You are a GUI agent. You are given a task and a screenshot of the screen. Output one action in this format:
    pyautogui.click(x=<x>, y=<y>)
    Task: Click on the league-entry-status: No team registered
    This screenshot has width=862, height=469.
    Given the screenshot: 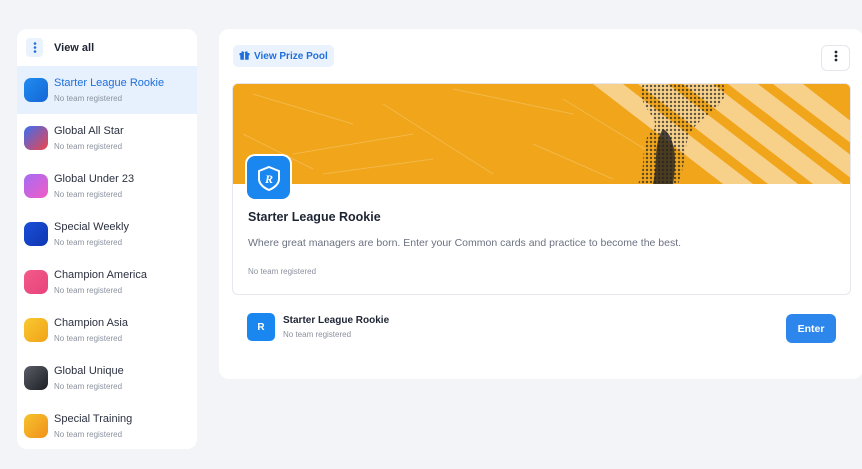 What is the action you would take?
    pyautogui.click(x=317, y=334)
    